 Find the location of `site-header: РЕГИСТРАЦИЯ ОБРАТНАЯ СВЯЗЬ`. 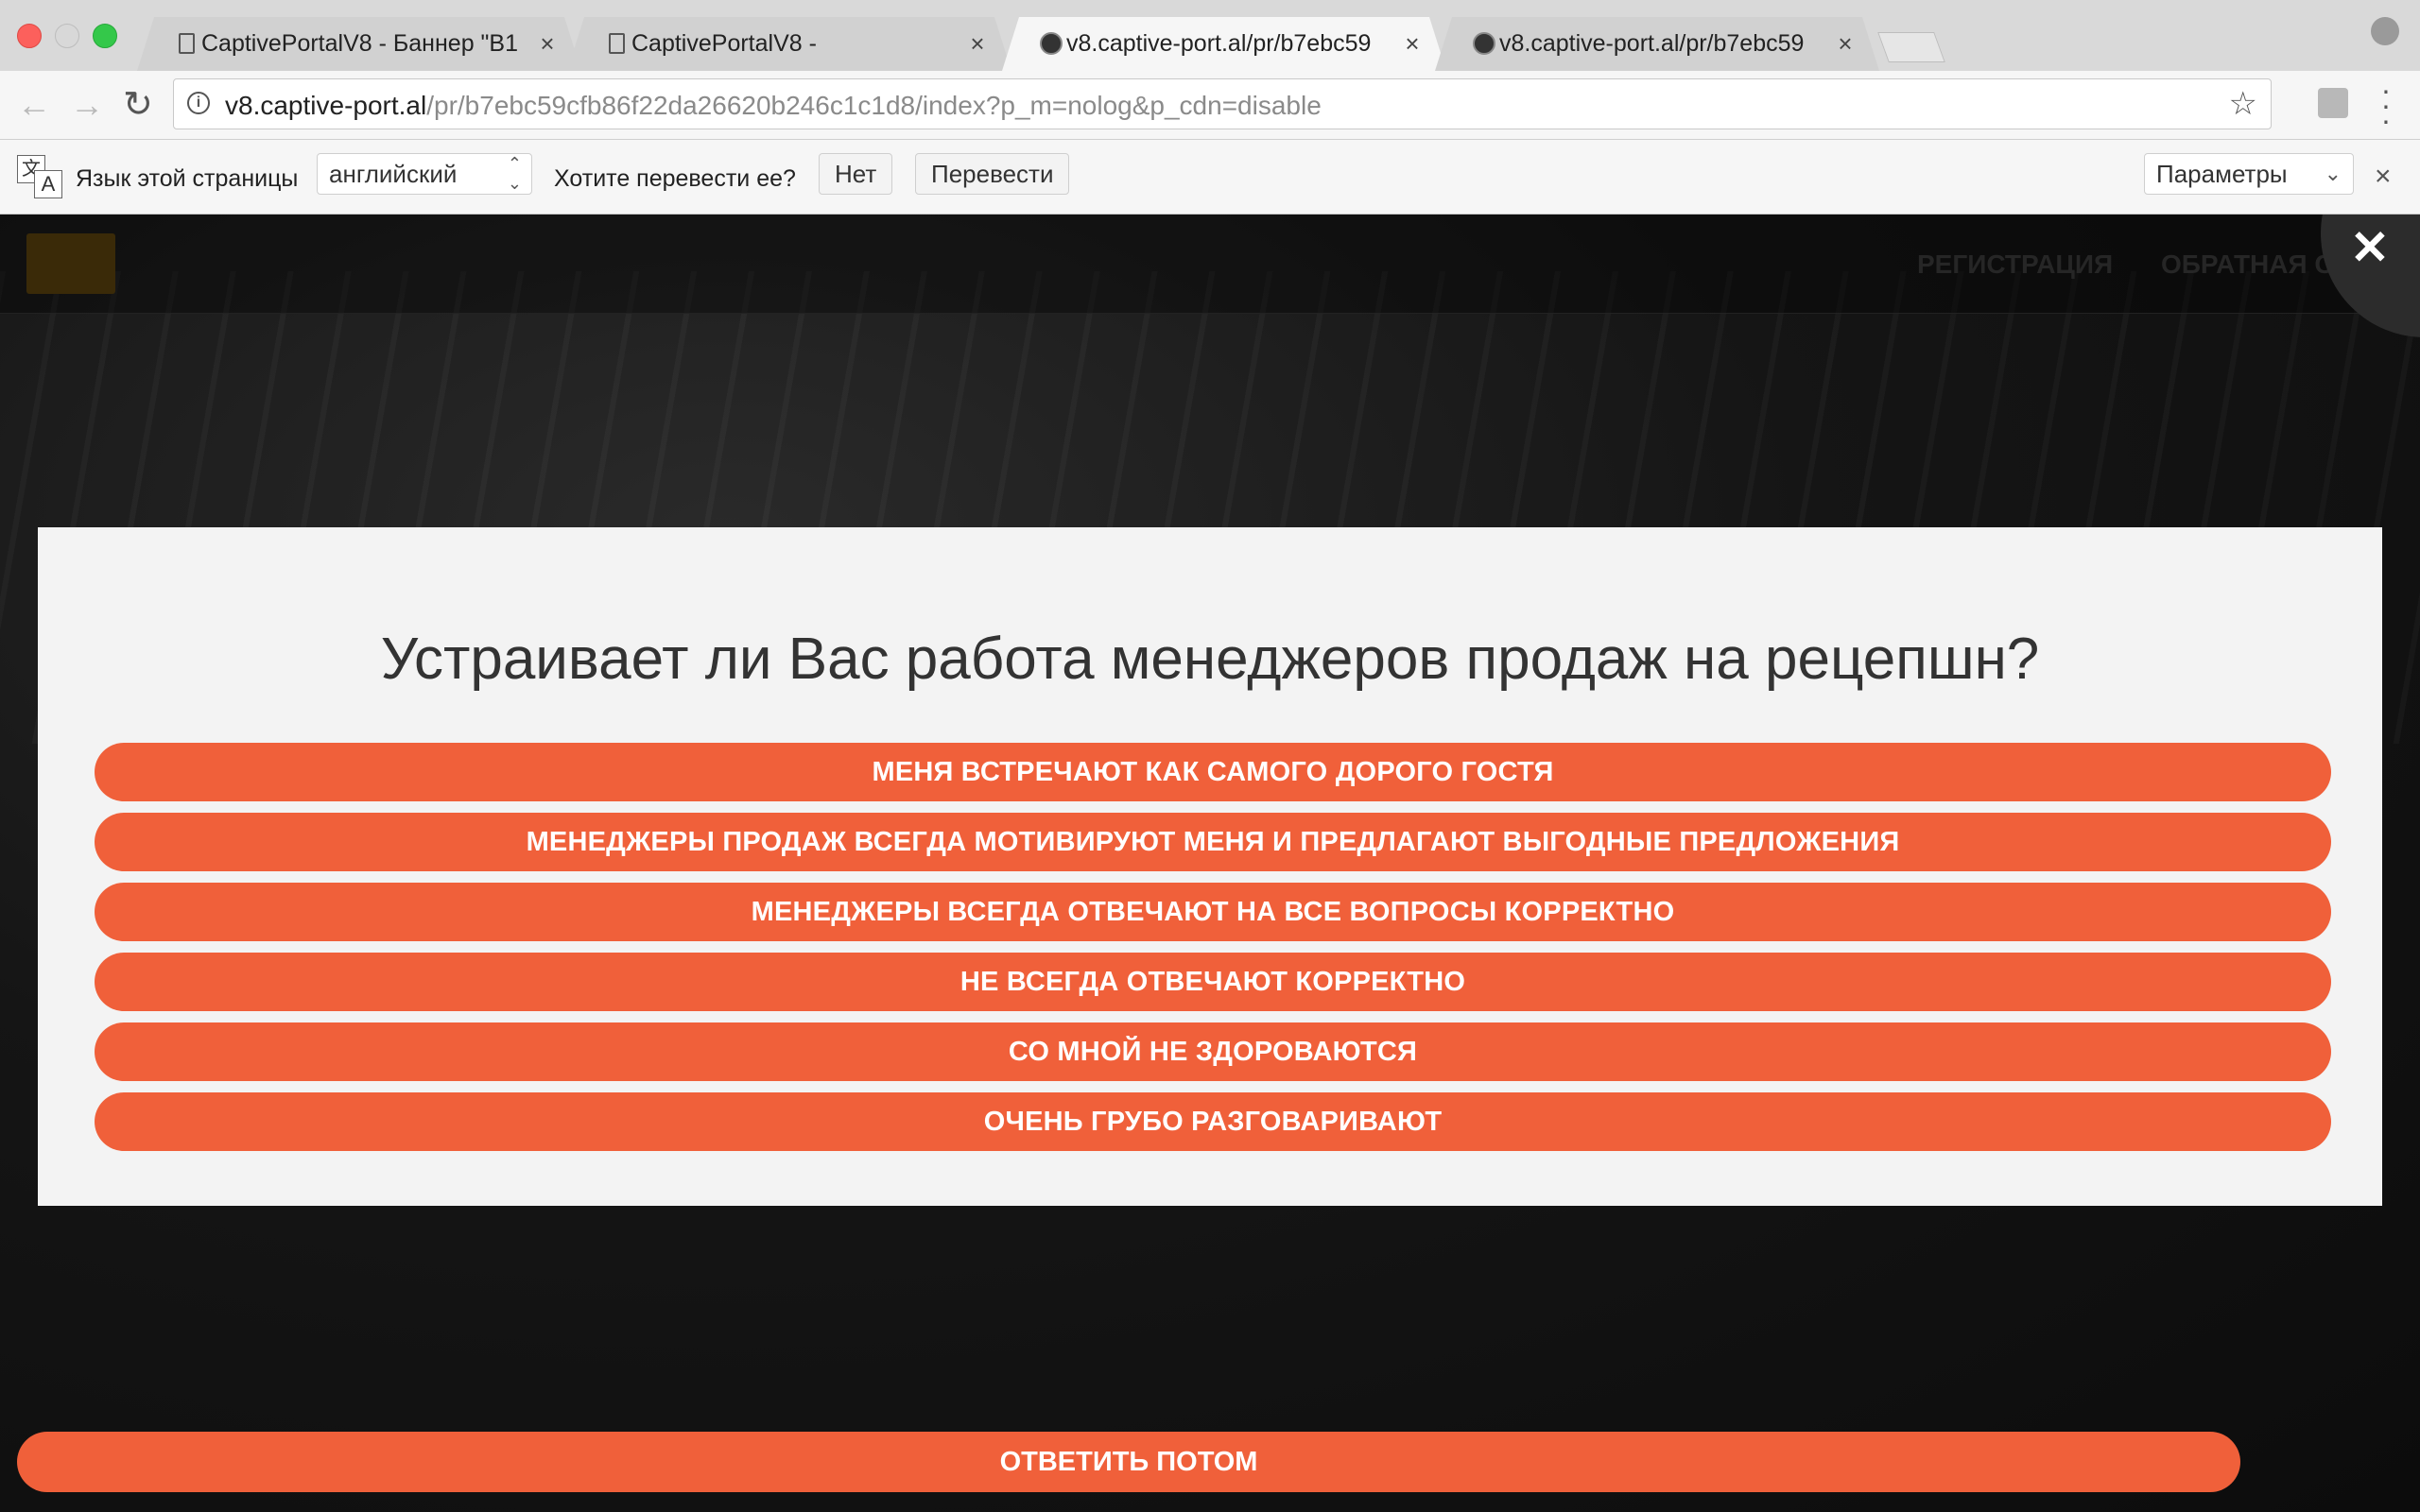

site-header: РЕГИСТРАЦИЯ ОБРАТНАЯ СВЯЗЬ is located at coordinates (1210, 264).